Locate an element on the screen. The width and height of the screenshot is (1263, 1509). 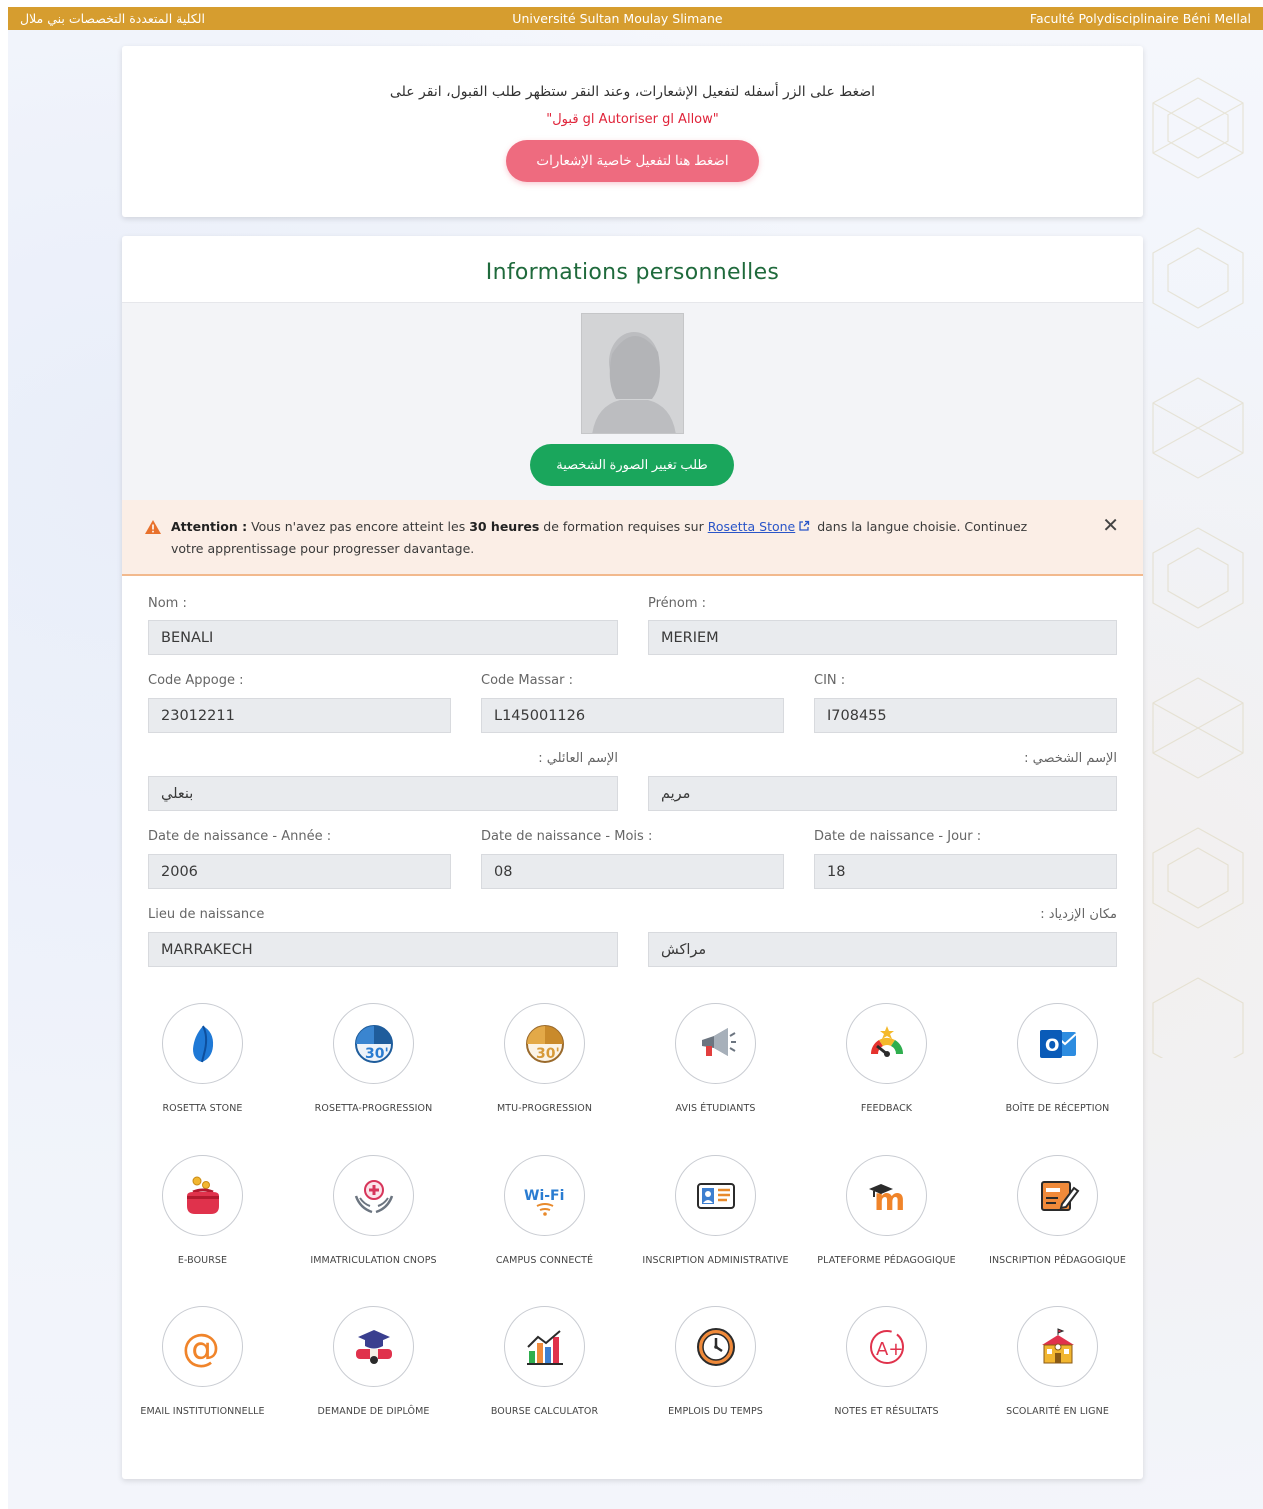
school-building-icon is located at coordinates (1057, 1345).